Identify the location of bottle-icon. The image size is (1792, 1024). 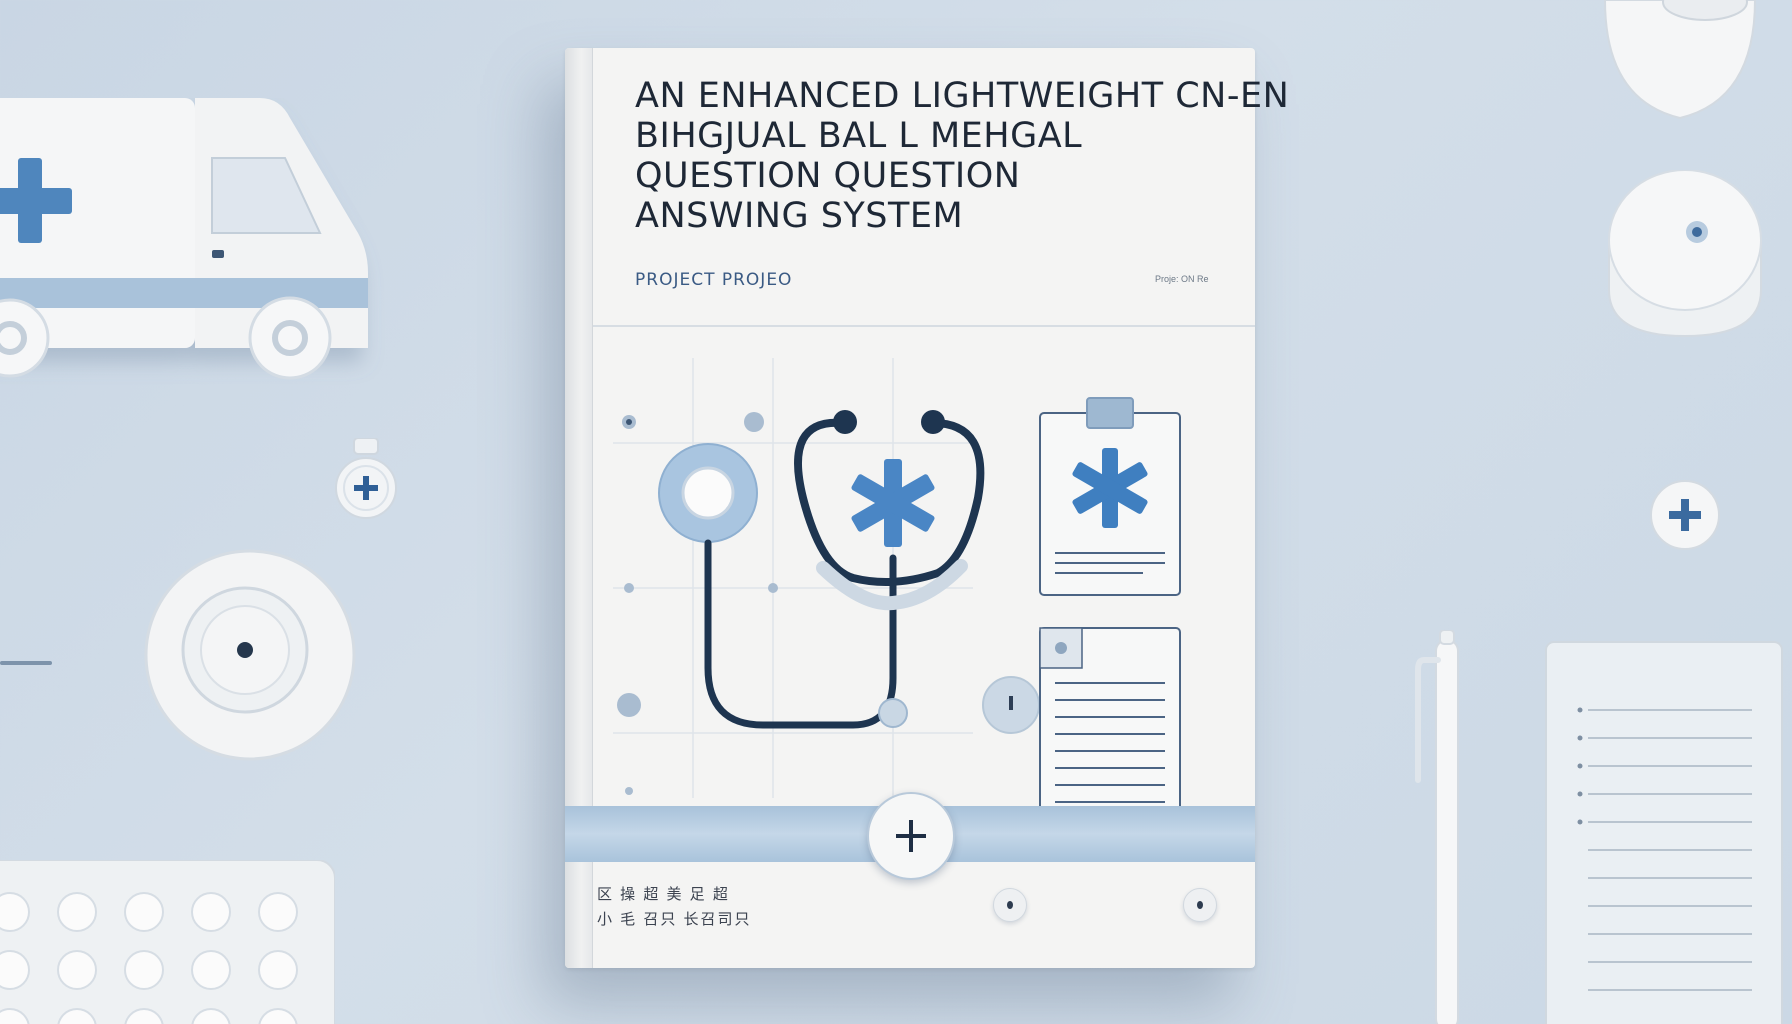
(1680, 60).